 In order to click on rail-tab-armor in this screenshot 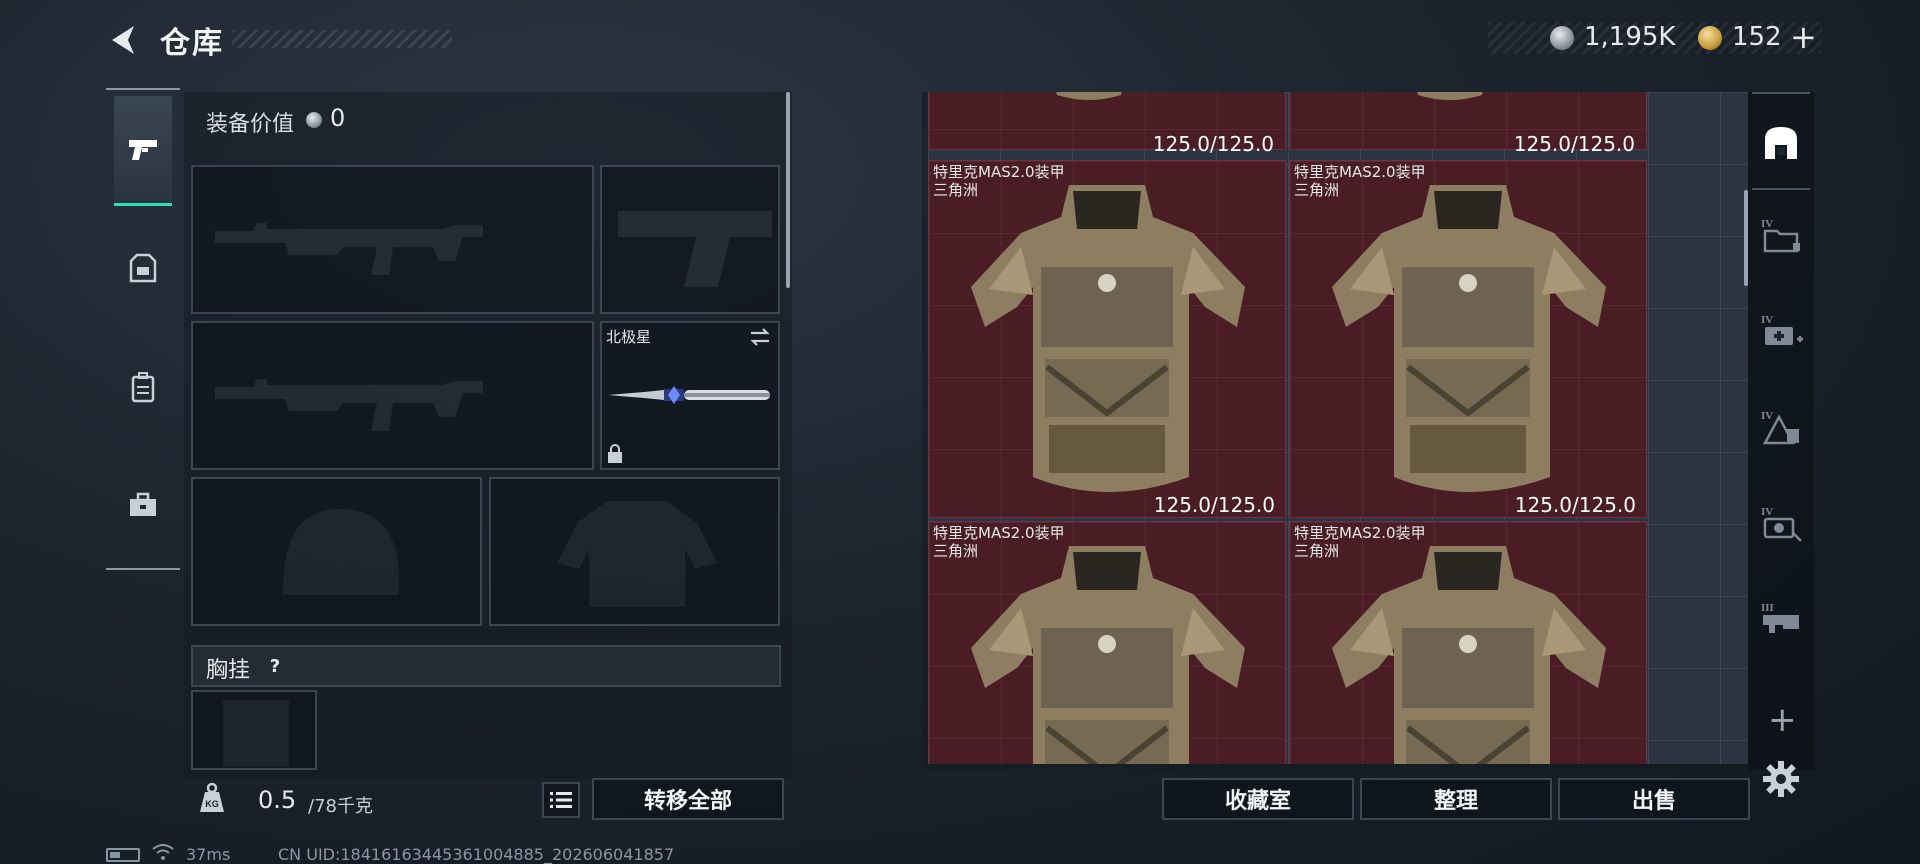, I will do `click(143, 269)`.